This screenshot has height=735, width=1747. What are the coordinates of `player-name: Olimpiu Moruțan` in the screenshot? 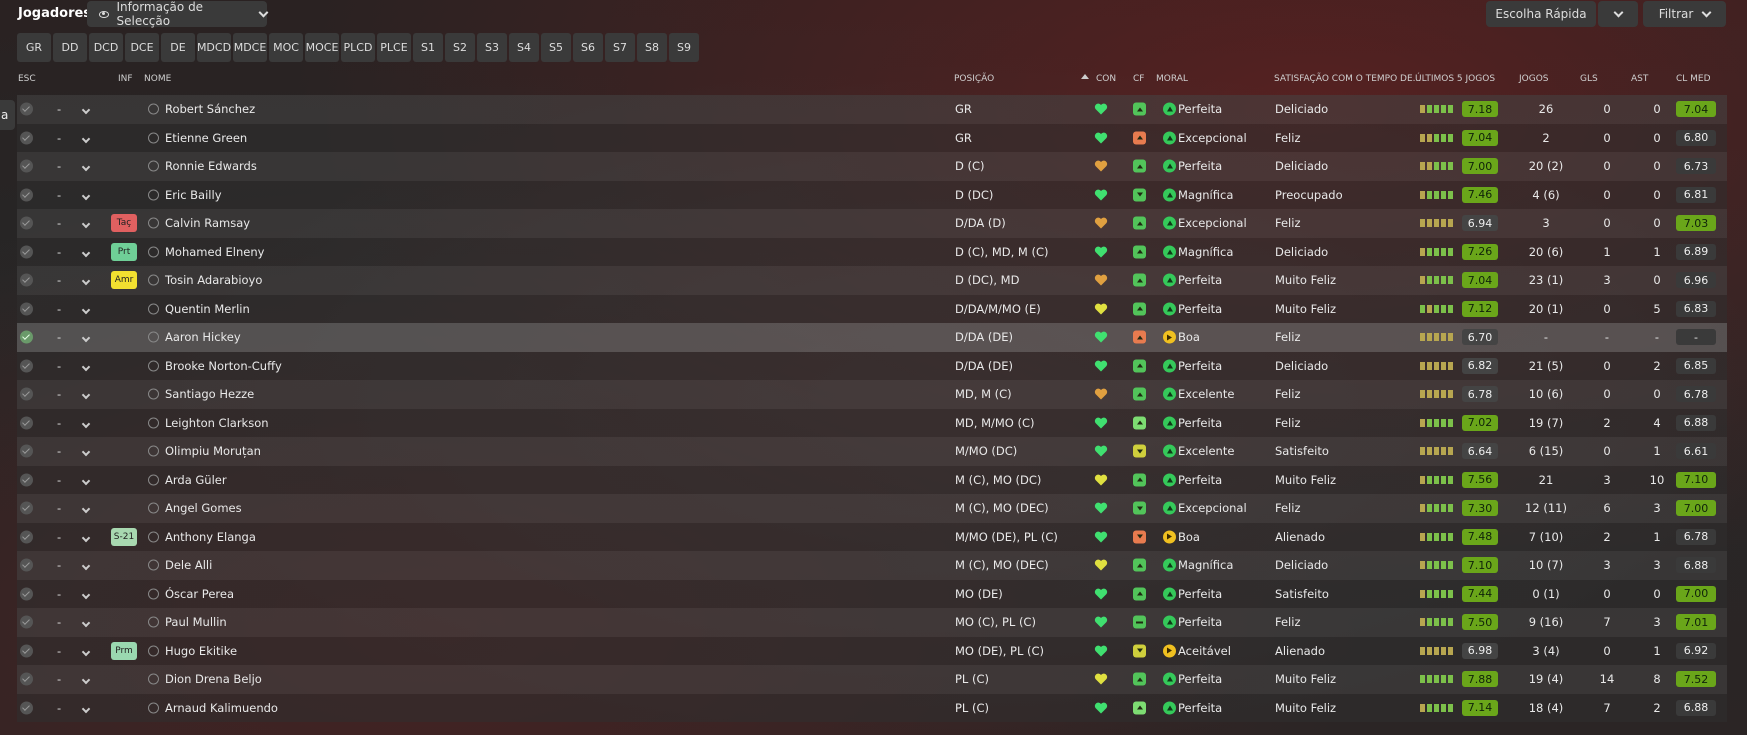 It's located at (213, 451).